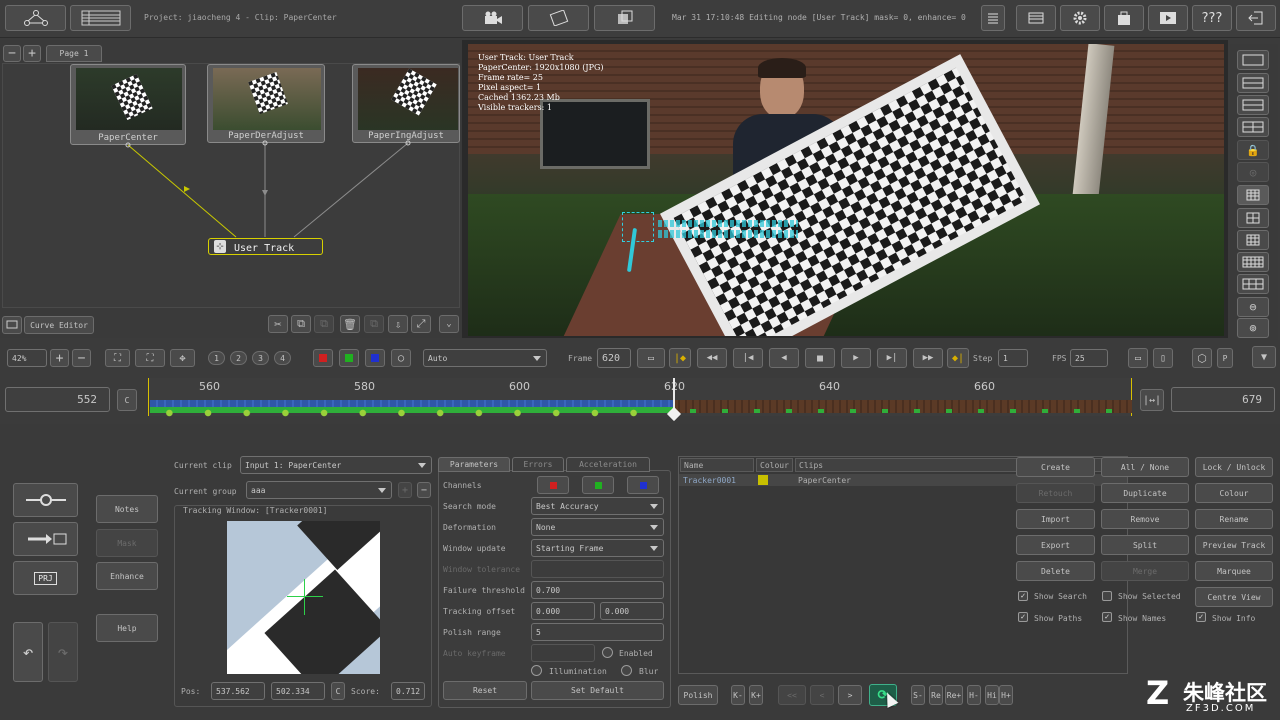 The image size is (1280, 720). Describe the element at coordinates (485, 358) in the screenshot. I see `mode-select: Auto` at that location.